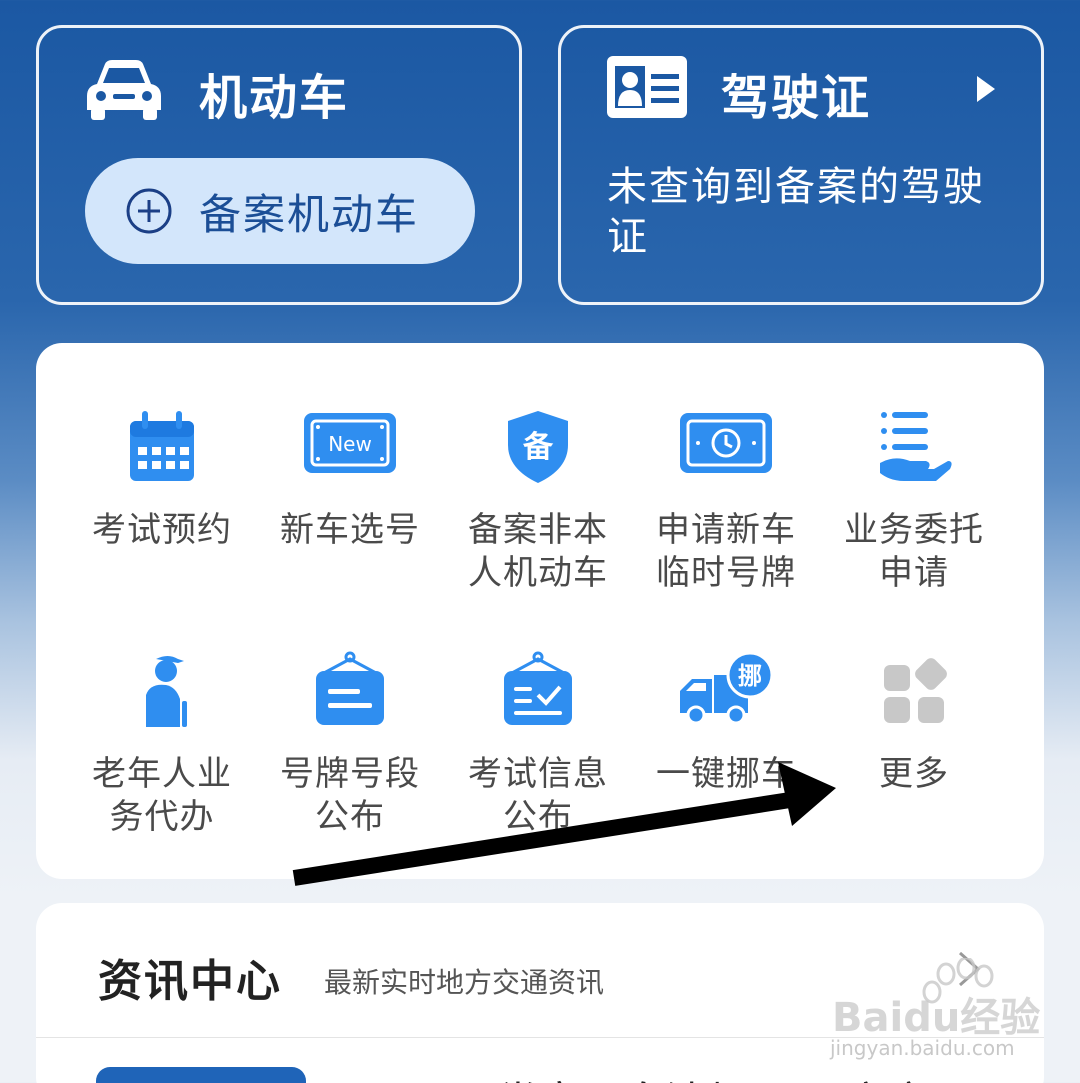  Describe the element at coordinates (162, 745) in the screenshot. I see `service-elderly: 老年人业务代办` at that location.